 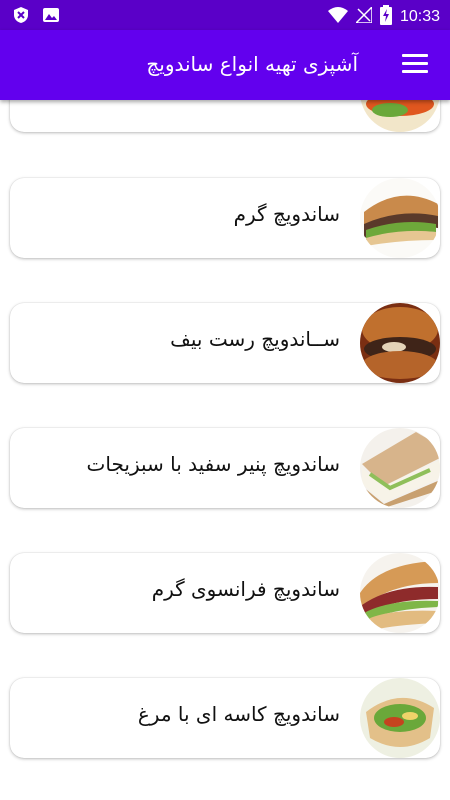 What do you see at coordinates (21, 17) in the screenshot?
I see `shield-x-icon` at bounding box center [21, 17].